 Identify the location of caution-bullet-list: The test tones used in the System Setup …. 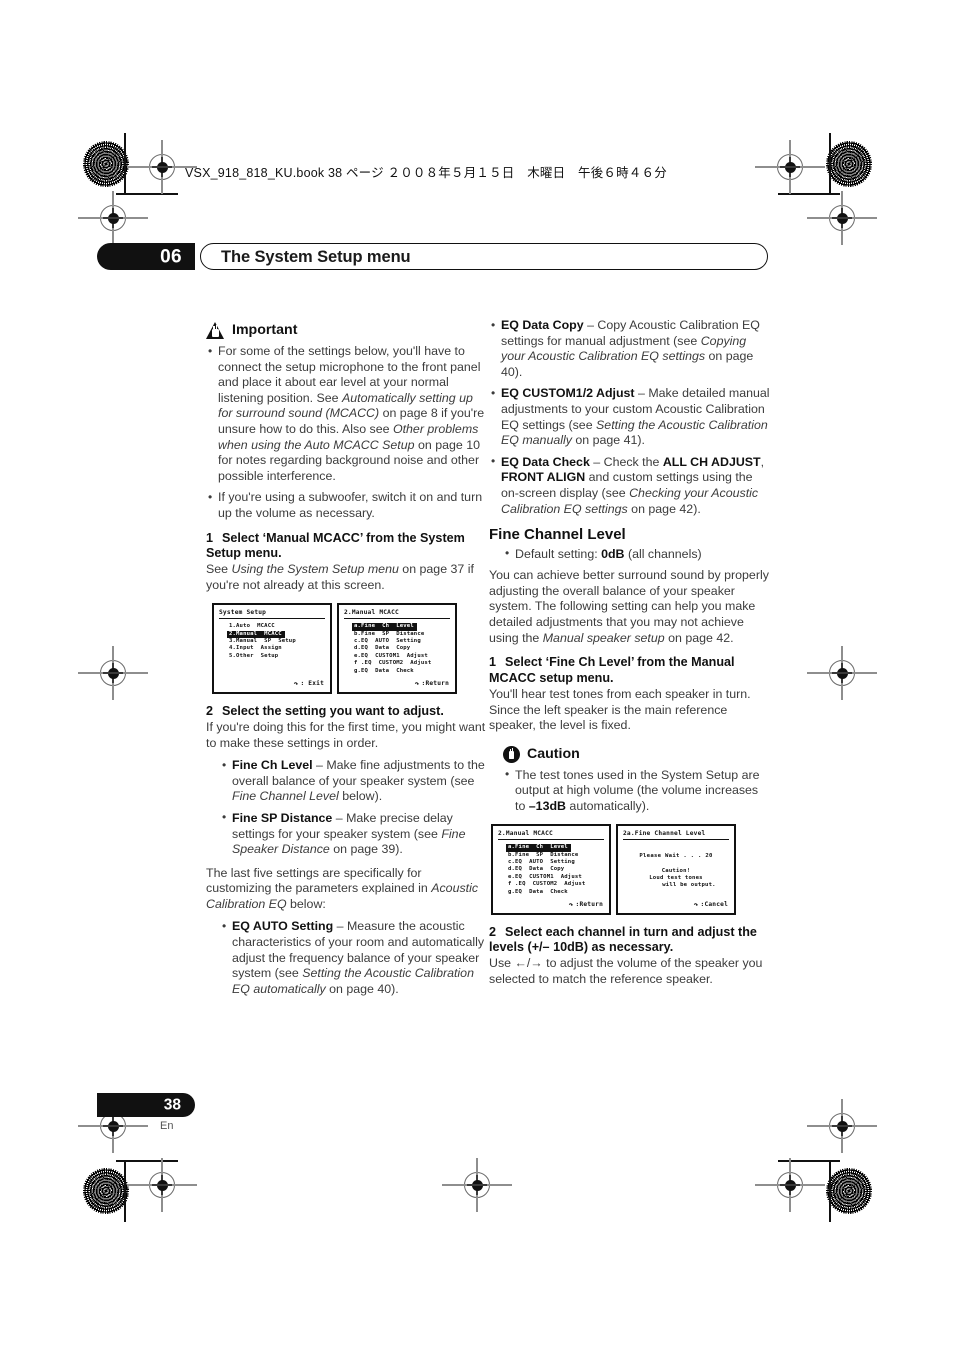
(629, 791).